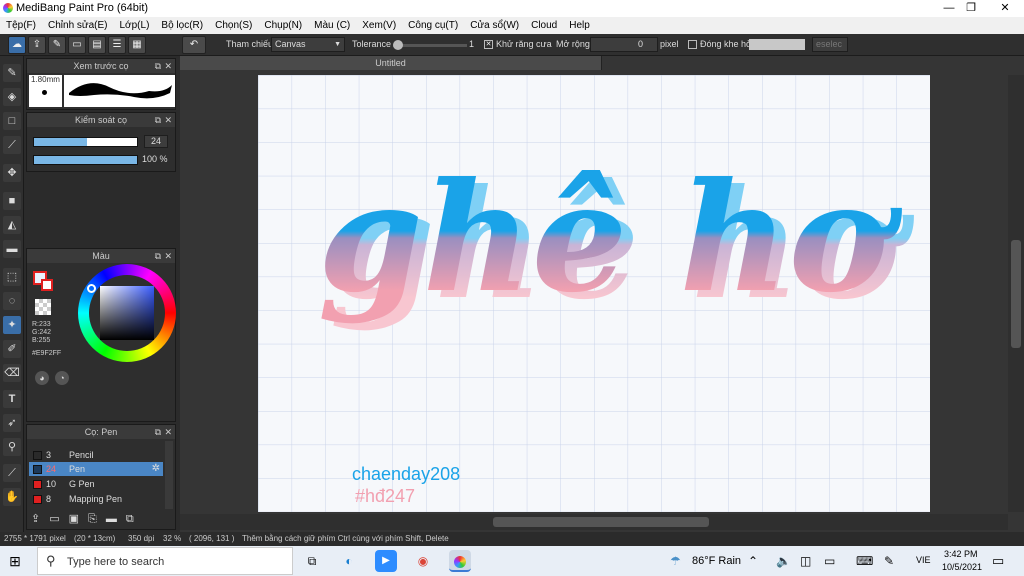  I want to click on tolerance-slider-handle, so click(398, 45).